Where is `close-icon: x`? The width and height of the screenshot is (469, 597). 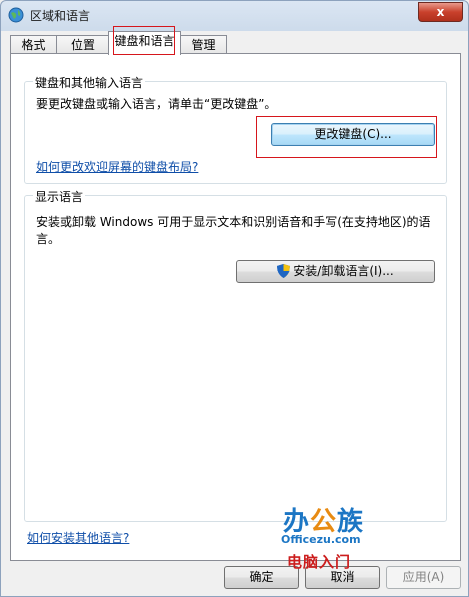
close-icon: x is located at coordinates (440, 12).